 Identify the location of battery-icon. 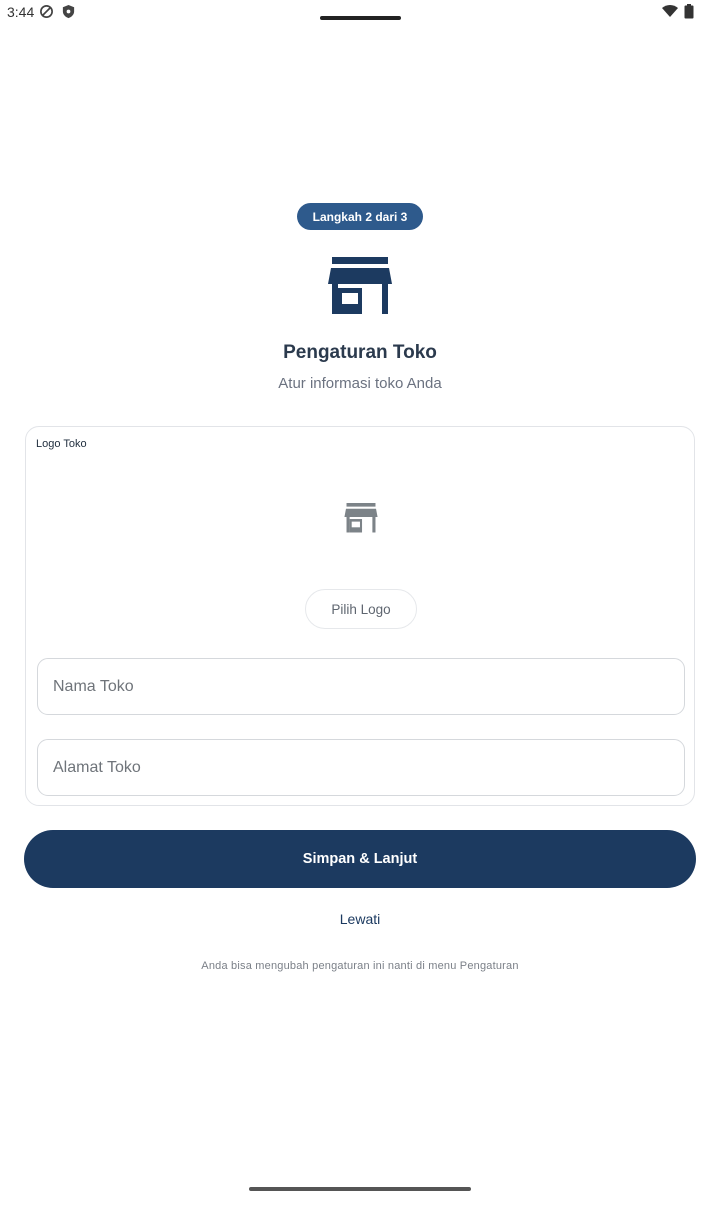
(692, 12).